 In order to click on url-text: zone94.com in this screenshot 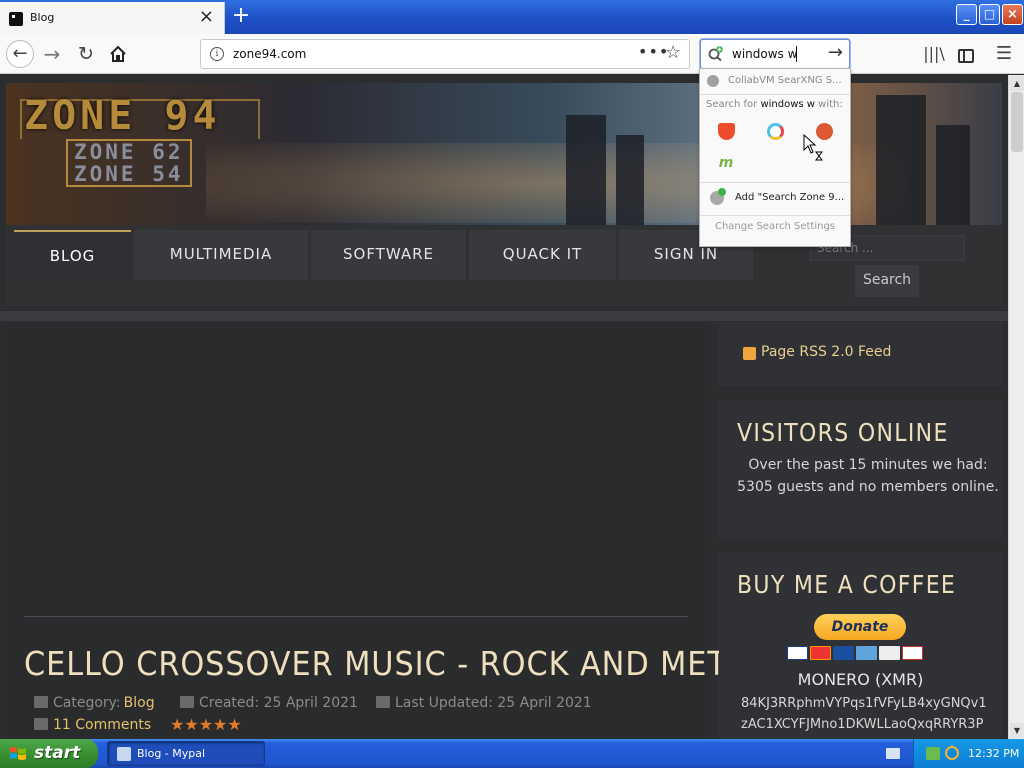, I will do `click(269, 54)`.